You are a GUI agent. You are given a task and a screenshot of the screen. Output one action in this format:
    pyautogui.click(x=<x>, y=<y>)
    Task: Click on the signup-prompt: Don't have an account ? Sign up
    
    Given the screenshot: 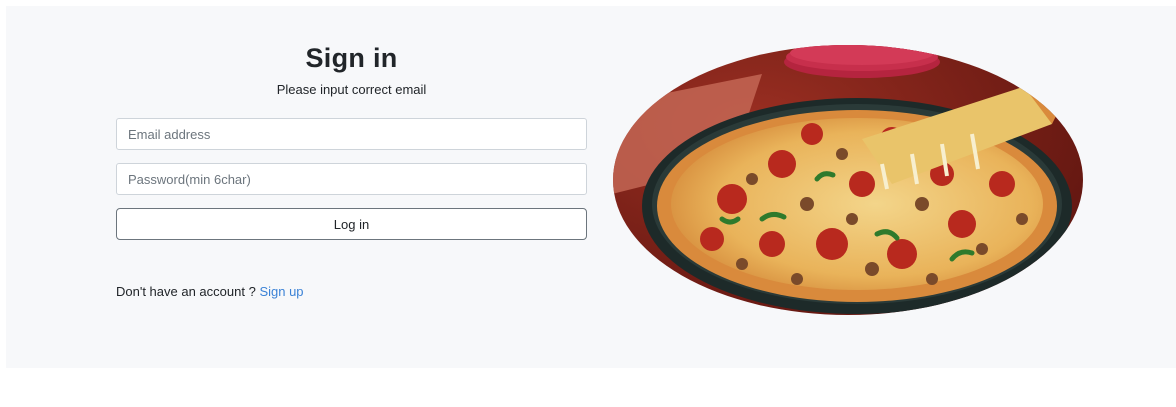 What is the action you would take?
    pyautogui.click(x=210, y=292)
    